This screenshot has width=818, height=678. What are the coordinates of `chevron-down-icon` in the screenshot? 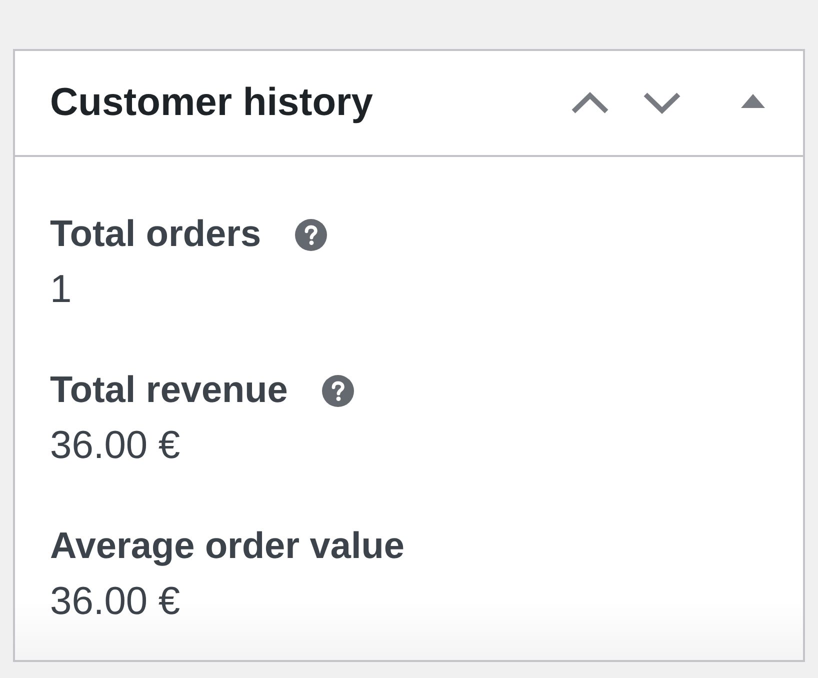 It's located at (662, 103).